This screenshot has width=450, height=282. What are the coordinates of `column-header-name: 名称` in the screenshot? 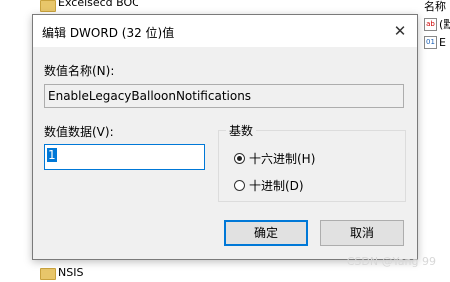 It's located at (435, 7).